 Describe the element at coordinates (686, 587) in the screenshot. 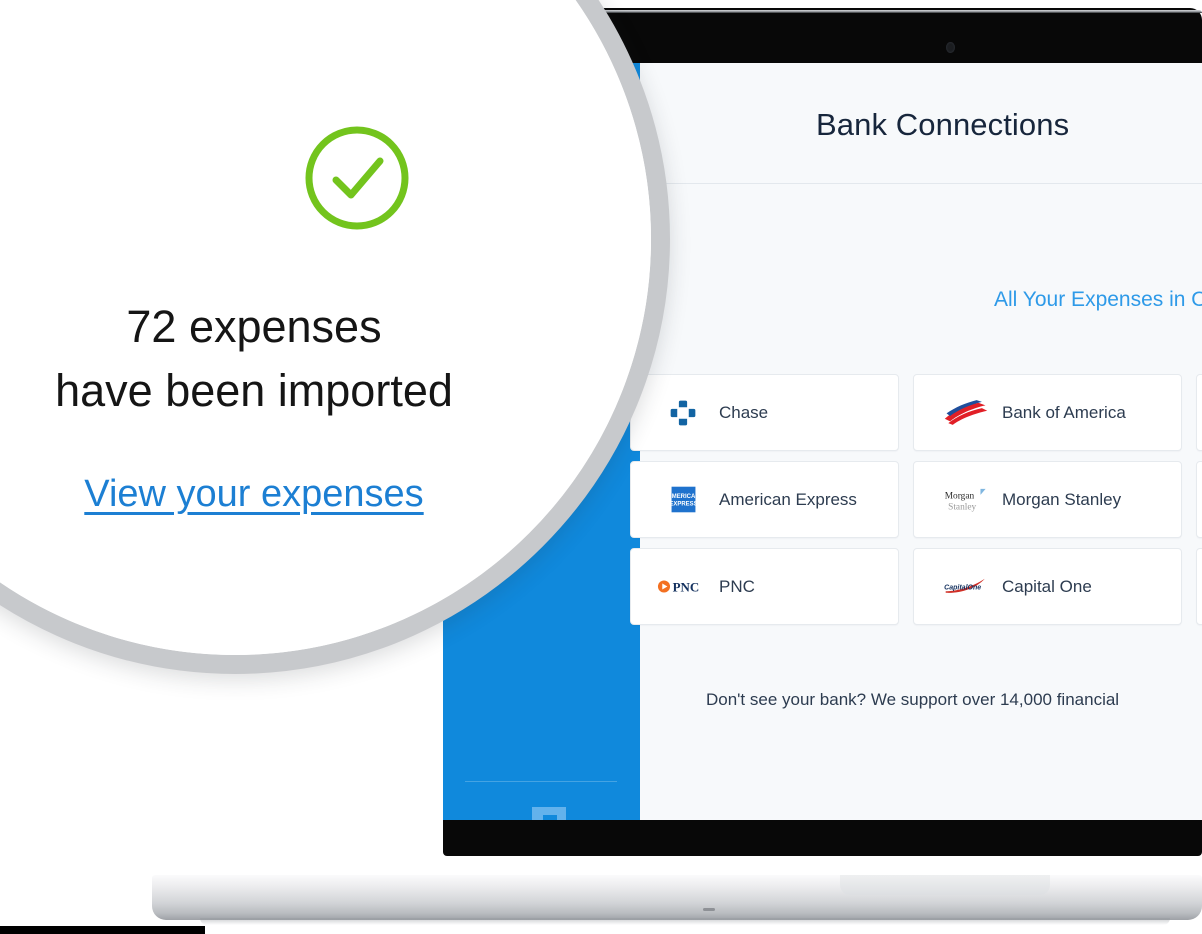

I see `svg-text: PNC` at that location.